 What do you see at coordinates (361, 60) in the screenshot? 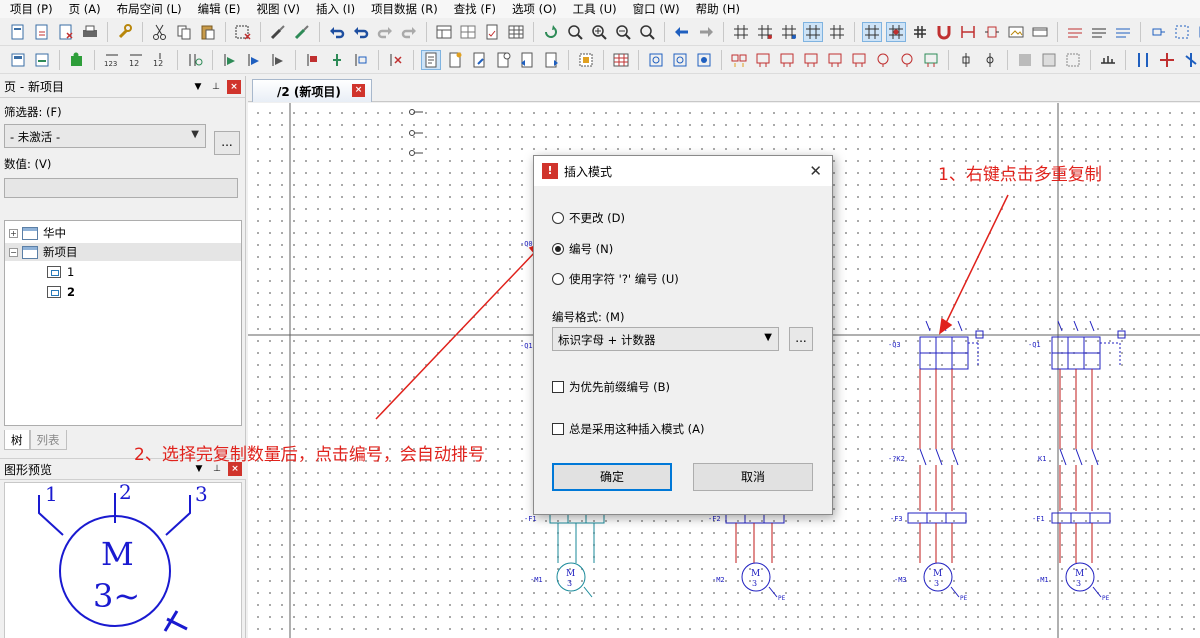
I see `plc-icon` at bounding box center [361, 60].